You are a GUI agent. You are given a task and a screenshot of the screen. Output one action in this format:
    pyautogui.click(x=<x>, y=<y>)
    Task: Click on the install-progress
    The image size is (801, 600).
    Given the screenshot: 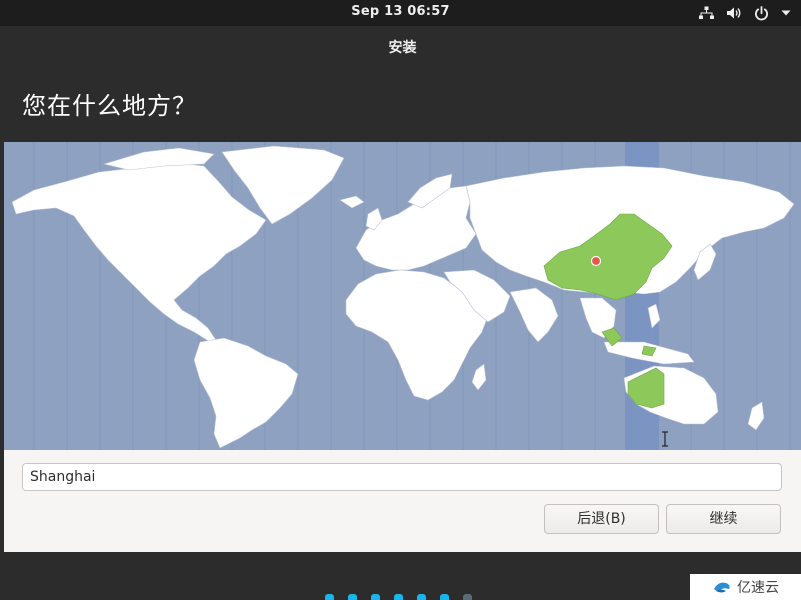 What is the action you would take?
    pyautogui.click(x=398, y=597)
    